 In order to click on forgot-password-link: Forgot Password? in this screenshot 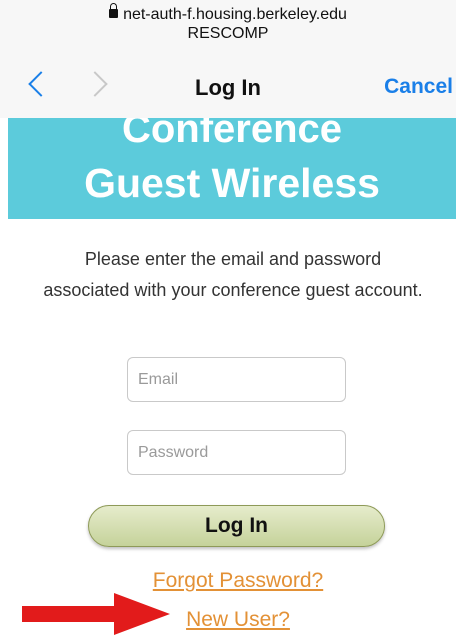, I will do `click(228, 581)`.